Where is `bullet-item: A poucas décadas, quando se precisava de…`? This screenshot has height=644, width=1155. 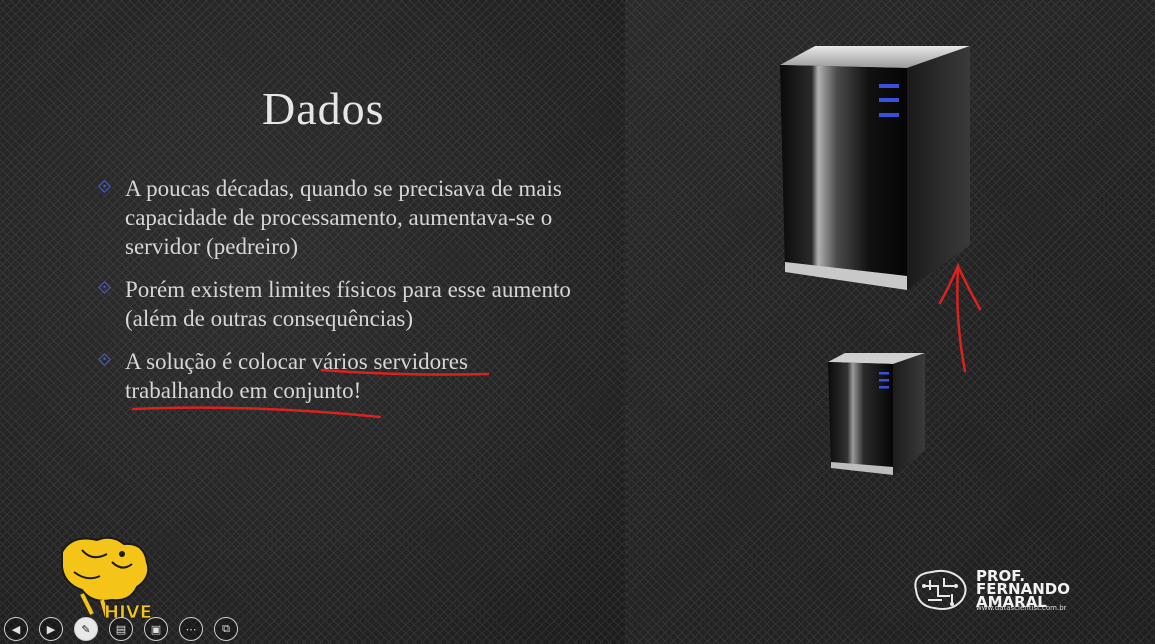 bullet-item: A poucas décadas, quando se precisava de… is located at coordinates (338, 217).